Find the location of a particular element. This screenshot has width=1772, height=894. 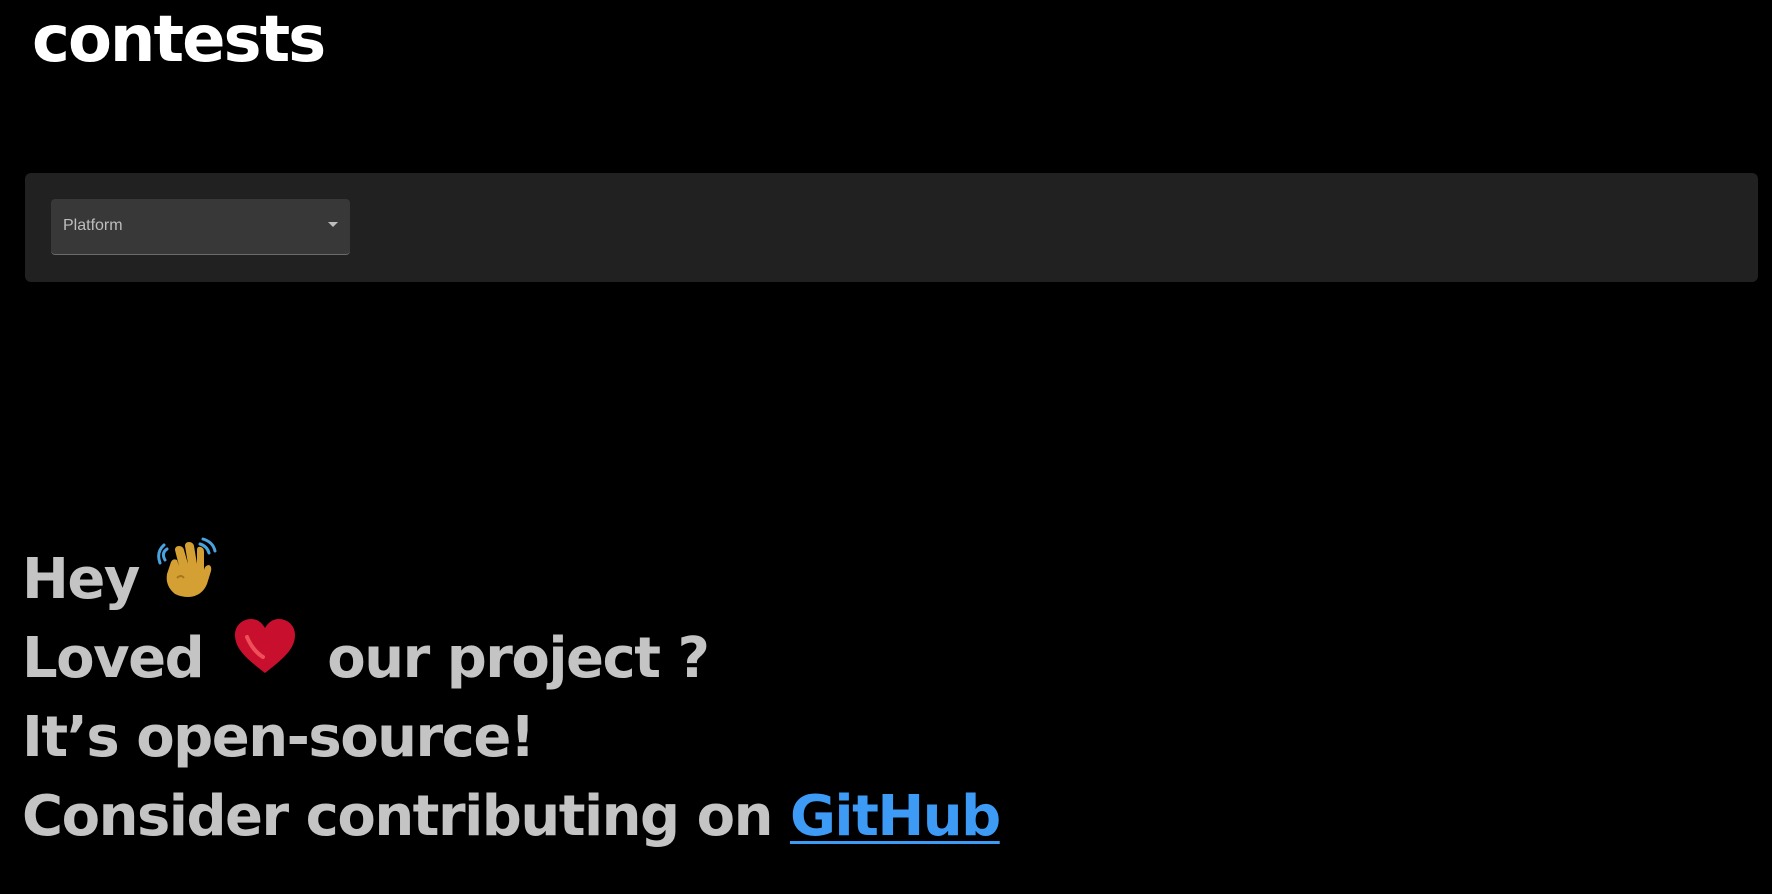

platform-select: Platform is located at coordinates (200, 227).